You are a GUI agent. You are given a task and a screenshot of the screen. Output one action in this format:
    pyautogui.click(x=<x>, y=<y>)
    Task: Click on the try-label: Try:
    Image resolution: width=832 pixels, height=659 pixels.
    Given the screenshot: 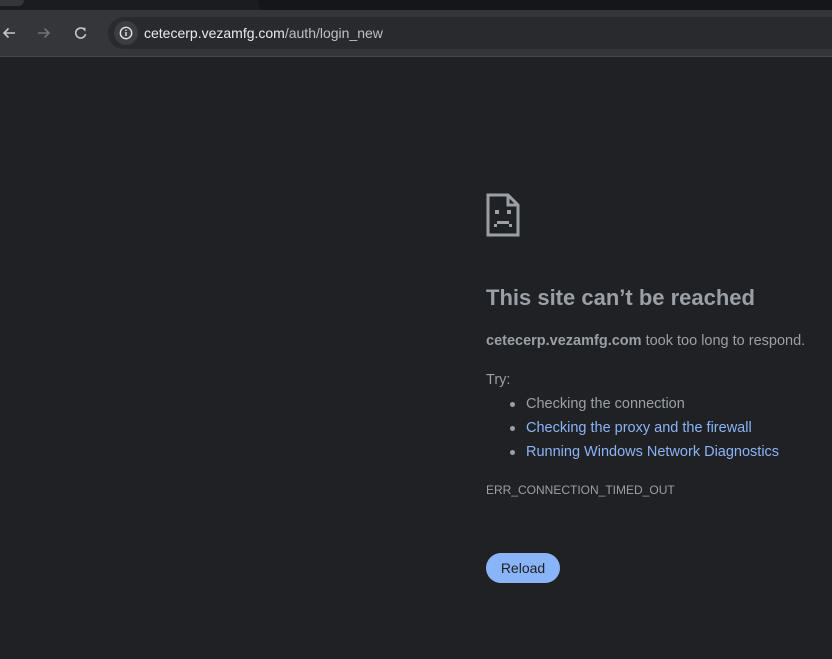 What is the action you would take?
    pyautogui.click(x=498, y=380)
    